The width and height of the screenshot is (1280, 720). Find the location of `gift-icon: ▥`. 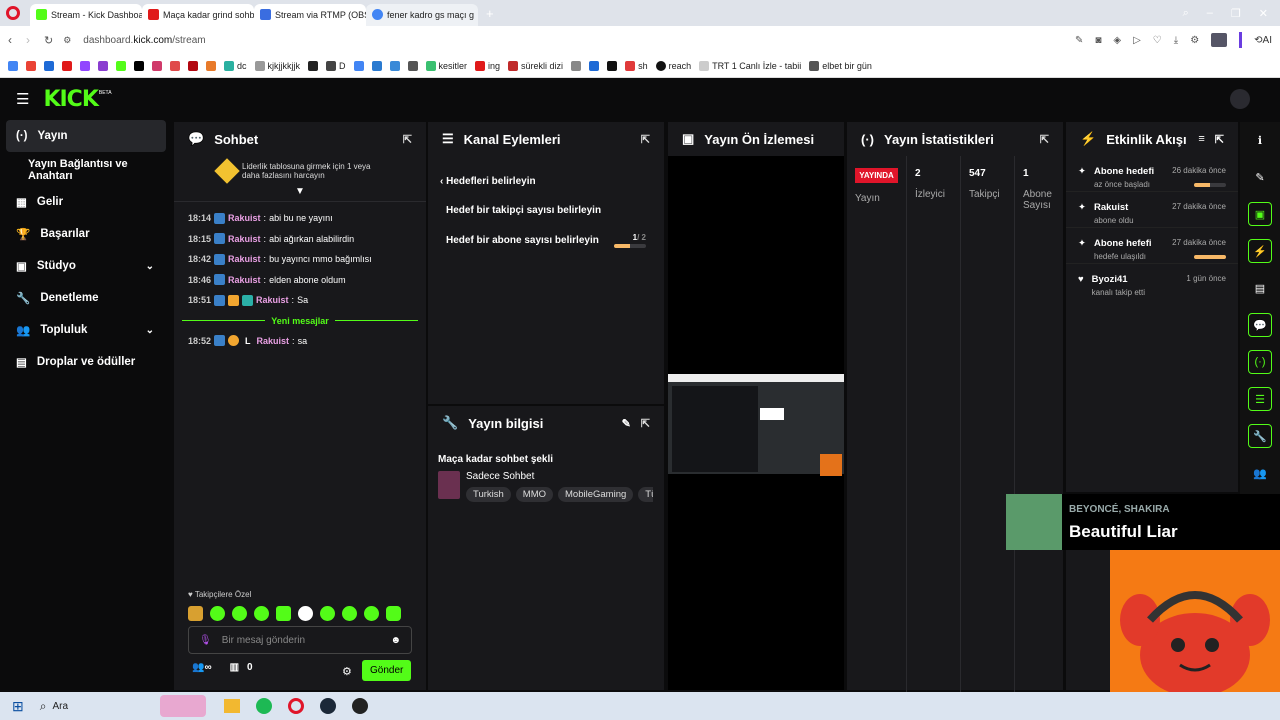

gift-icon: ▥ is located at coordinates (234, 667).